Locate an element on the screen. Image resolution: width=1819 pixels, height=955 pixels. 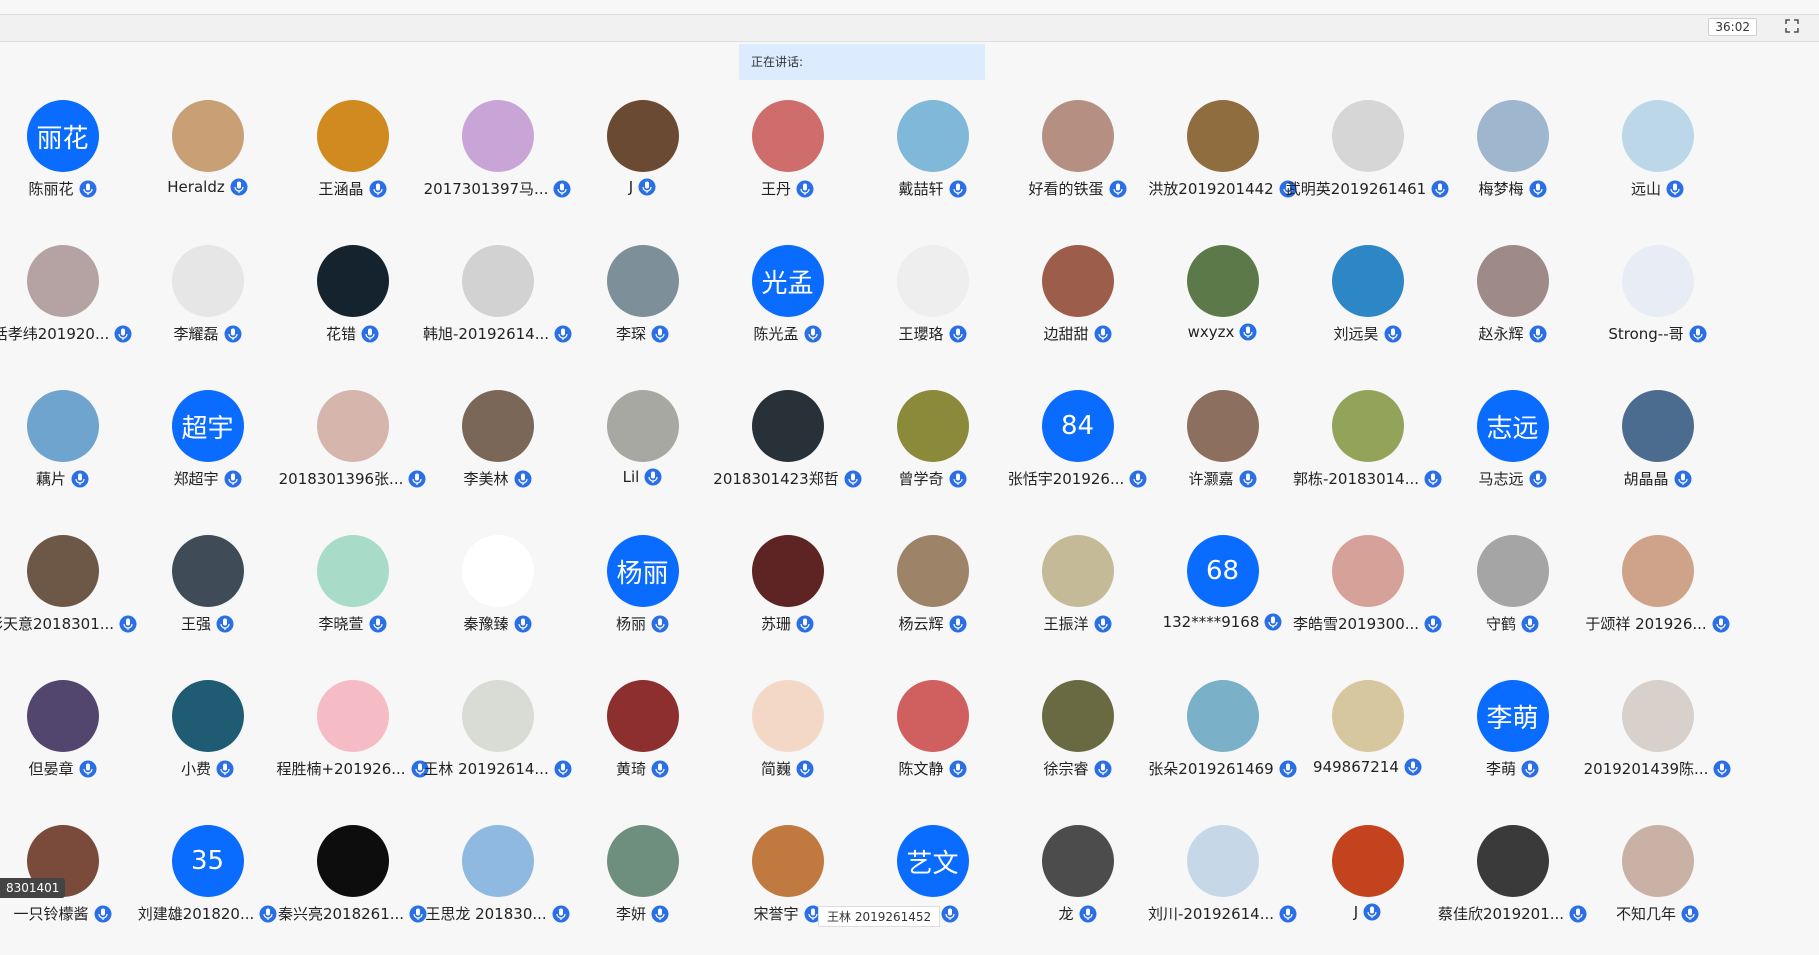
participant-tile: J is located at coordinates (1367, 890).